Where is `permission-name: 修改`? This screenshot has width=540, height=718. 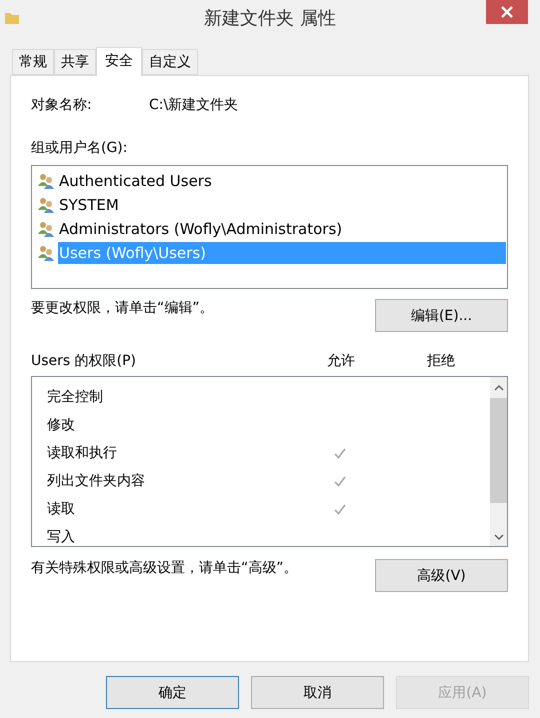 permission-name: 修改 is located at coordinates (61, 425).